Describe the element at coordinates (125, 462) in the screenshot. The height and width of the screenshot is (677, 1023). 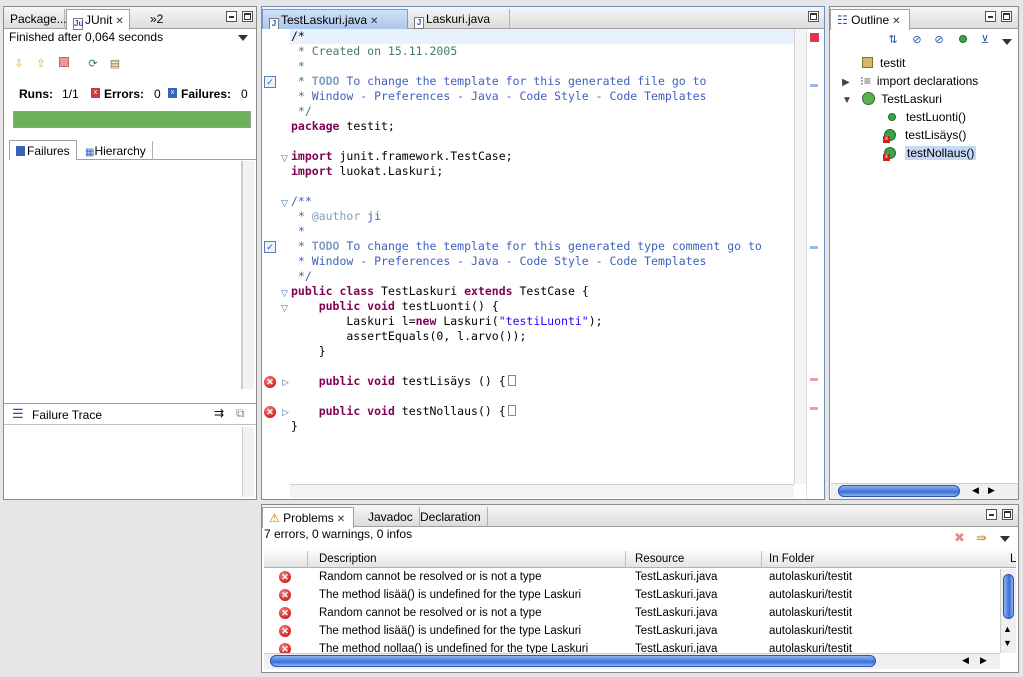
I see `failure-trace-area` at that location.